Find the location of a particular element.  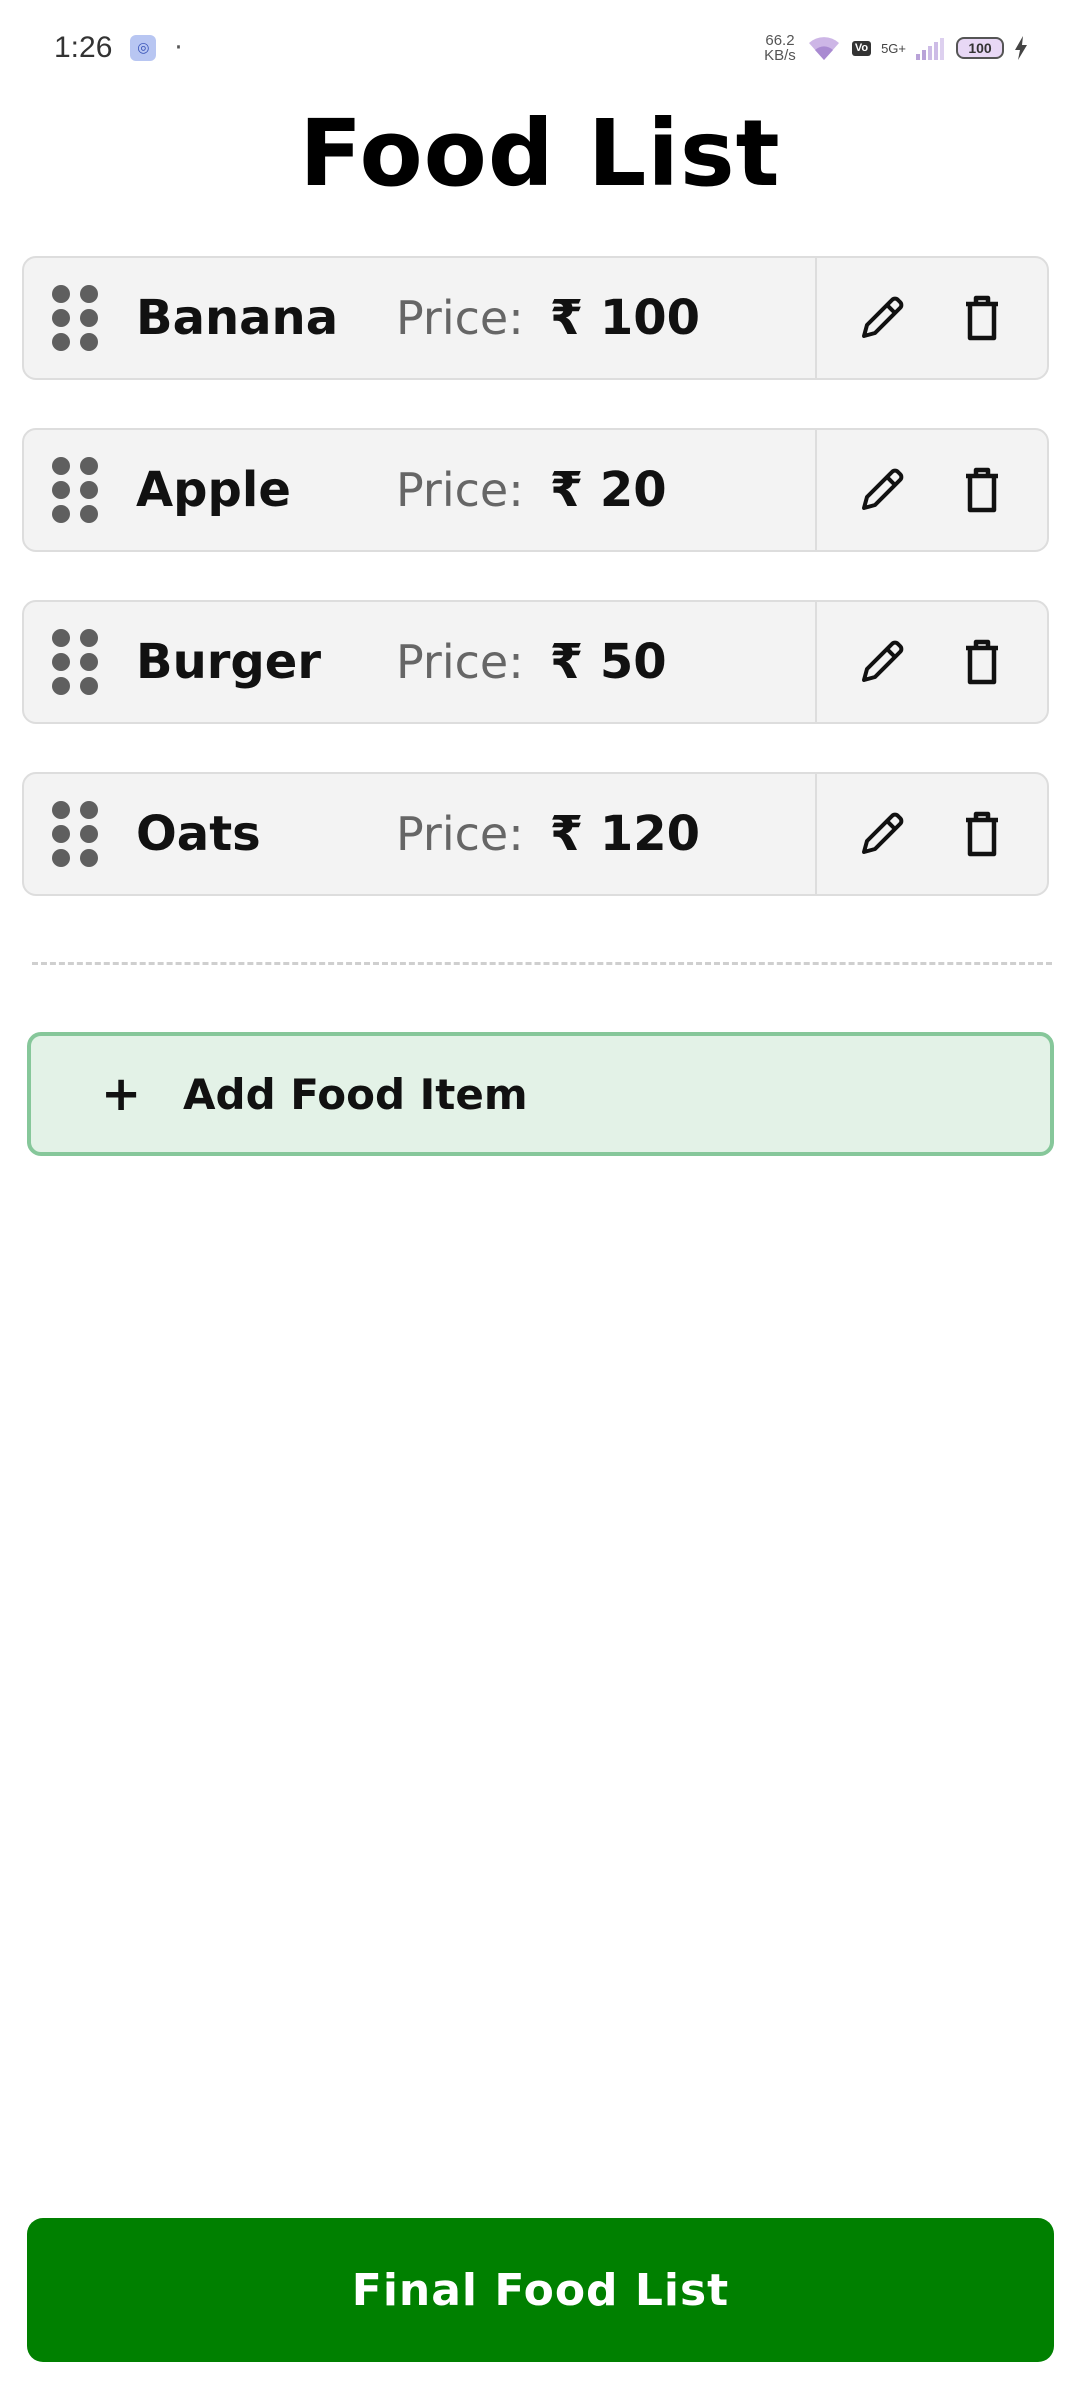

status-right: 66.2 KB/s Vo 5G+ 100 is located at coordinates (896, 48).